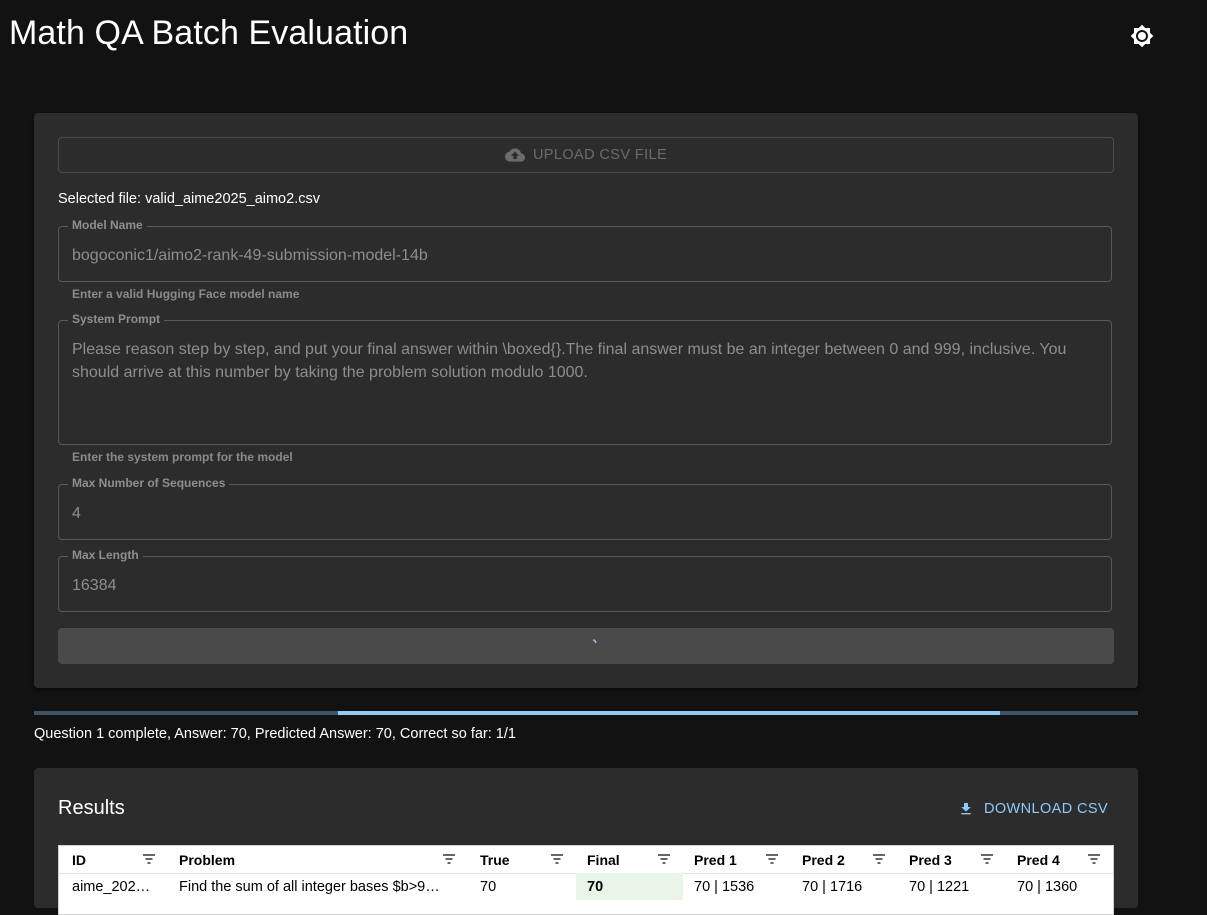 The height and width of the screenshot is (915, 1207). What do you see at coordinates (966, 809) in the screenshot?
I see `download-icon` at bounding box center [966, 809].